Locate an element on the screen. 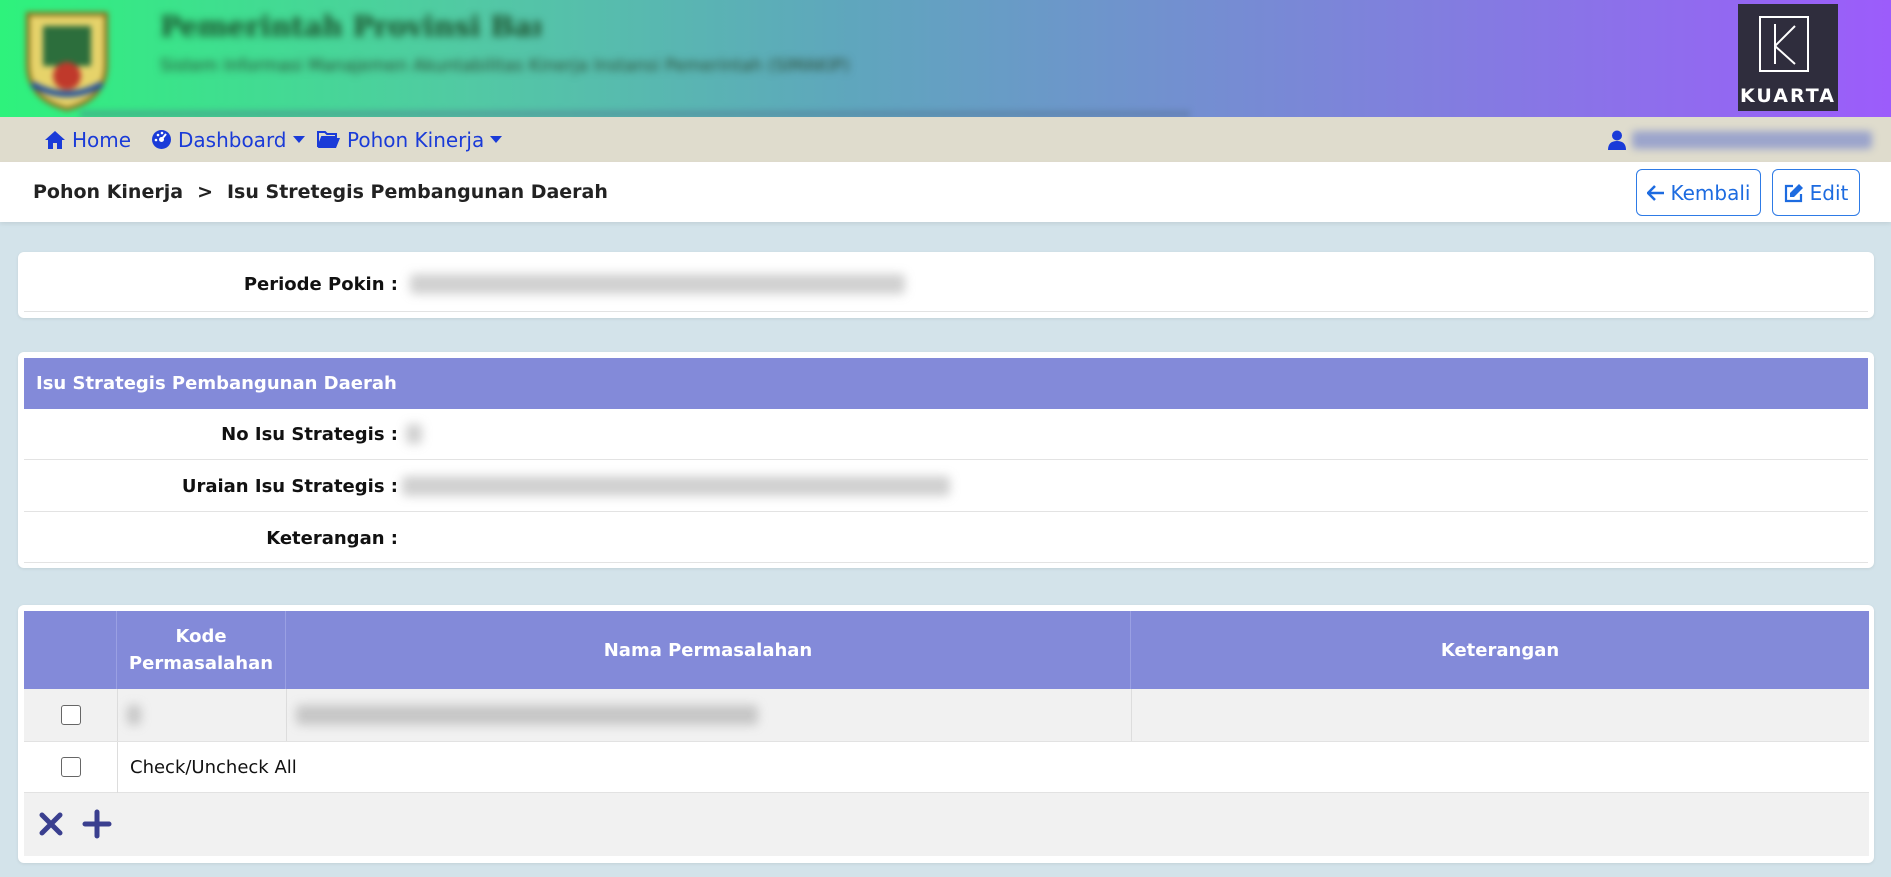 Image resolution: width=1891 pixels, height=877 pixels. back-button-label: Kembali is located at coordinates (1710, 192).